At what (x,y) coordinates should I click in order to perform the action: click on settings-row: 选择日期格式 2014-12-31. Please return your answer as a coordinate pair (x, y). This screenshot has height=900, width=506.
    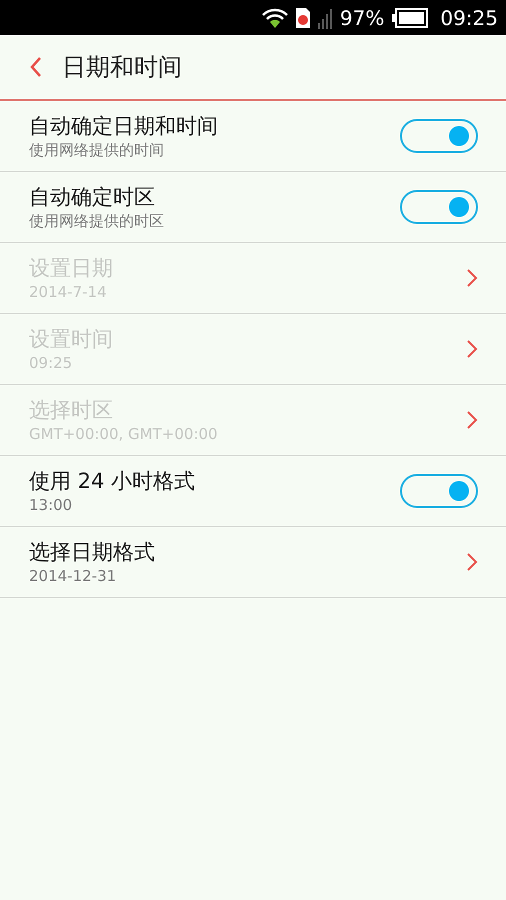
    Looking at the image, I should click on (253, 562).